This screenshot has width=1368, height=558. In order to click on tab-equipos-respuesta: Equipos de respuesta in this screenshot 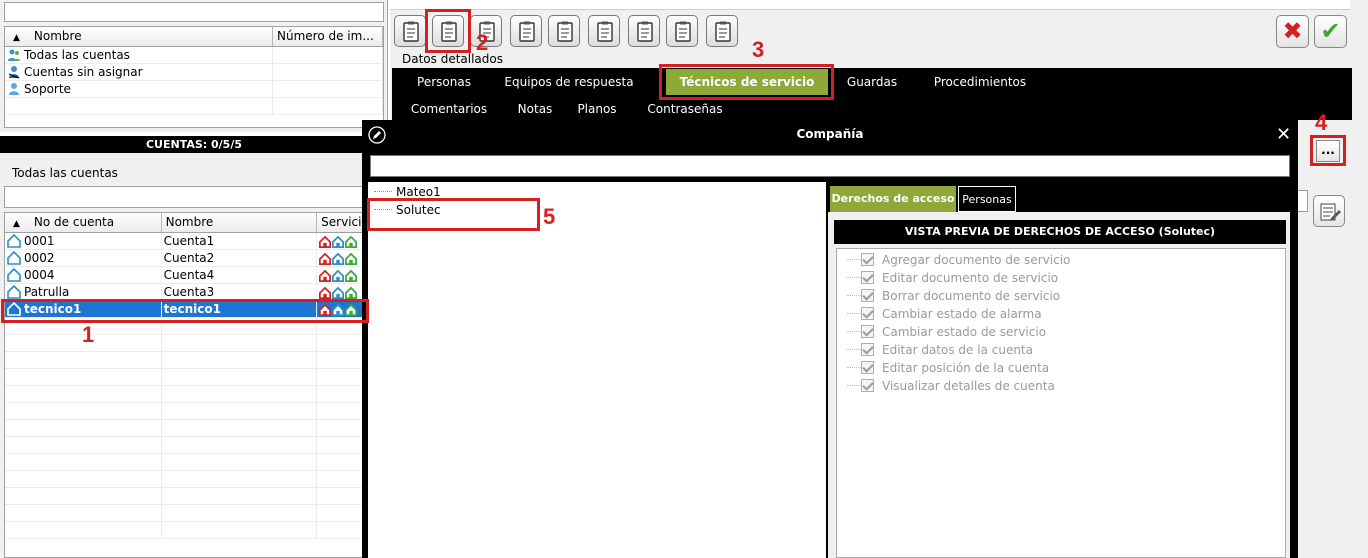, I will do `click(569, 82)`.